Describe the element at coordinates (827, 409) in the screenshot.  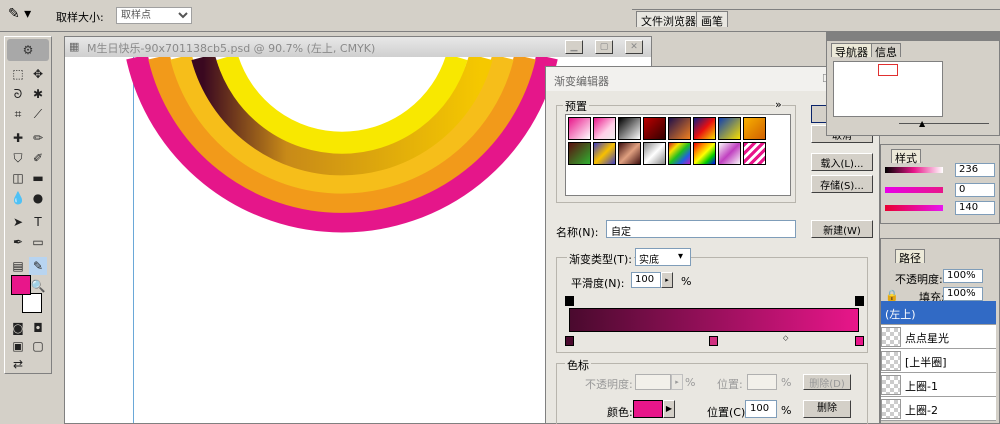
I see `delete-color-stop-button: 删除` at that location.